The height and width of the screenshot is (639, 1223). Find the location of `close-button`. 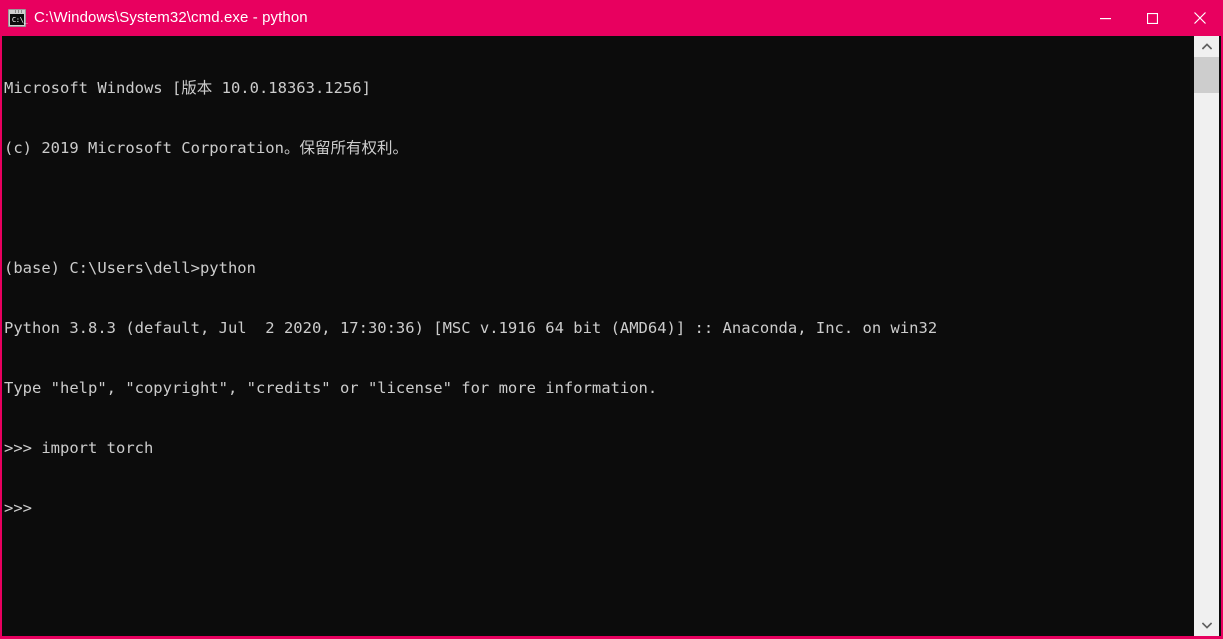

close-button is located at coordinates (1198, 18).